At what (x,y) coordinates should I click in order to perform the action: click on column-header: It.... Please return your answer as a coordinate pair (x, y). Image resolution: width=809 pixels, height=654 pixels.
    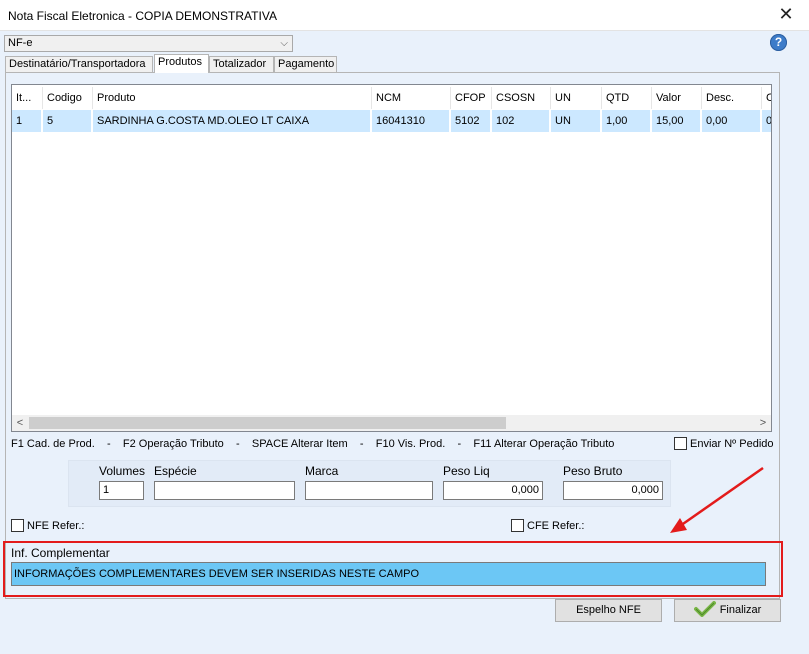
    Looking at the image, I should click on (27, 98).